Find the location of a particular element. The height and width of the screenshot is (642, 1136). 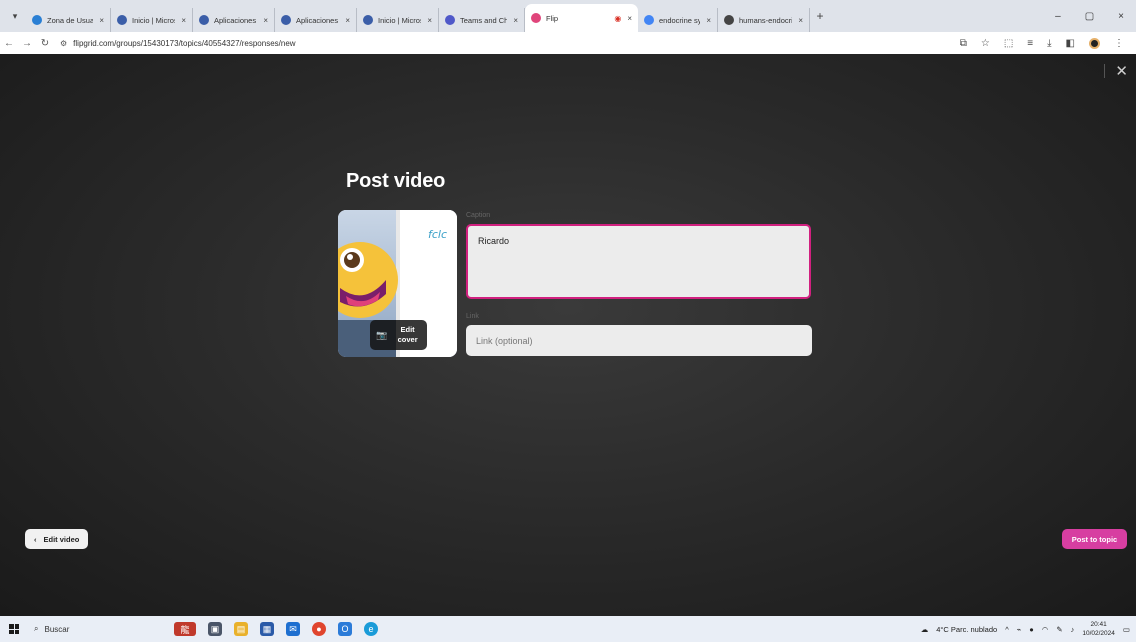

task-view-icon: ▣ is located at coordinates (215, 629).